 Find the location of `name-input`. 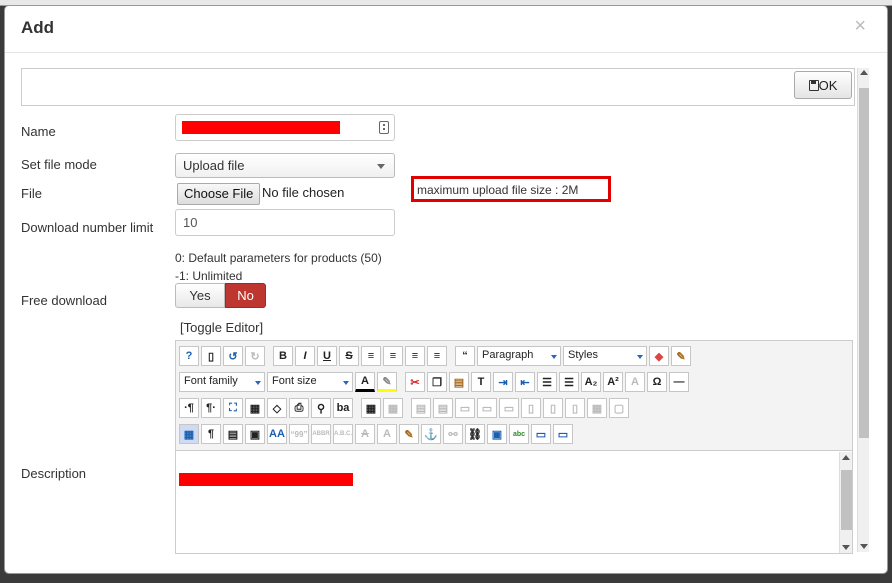

name-input is located at coordinates (285, 127).